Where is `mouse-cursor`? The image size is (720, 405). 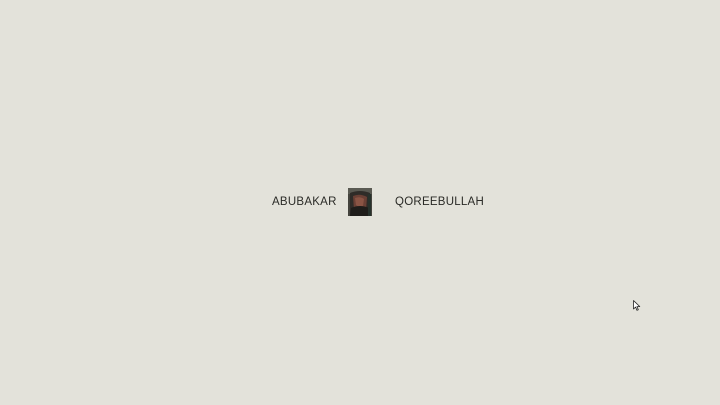 mouse-cursor is located at coordinates (637, 304).